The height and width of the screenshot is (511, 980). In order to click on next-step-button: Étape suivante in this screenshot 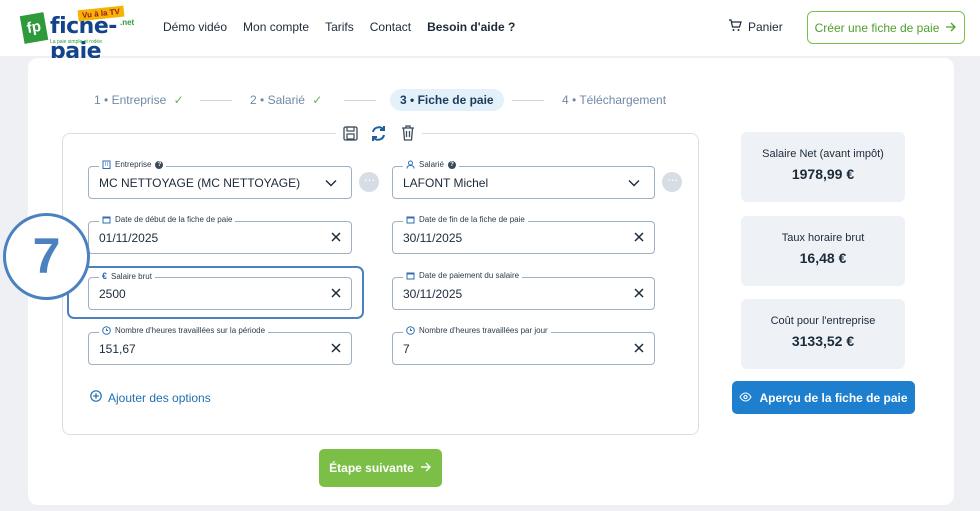, I will do `click(380, 468)`.